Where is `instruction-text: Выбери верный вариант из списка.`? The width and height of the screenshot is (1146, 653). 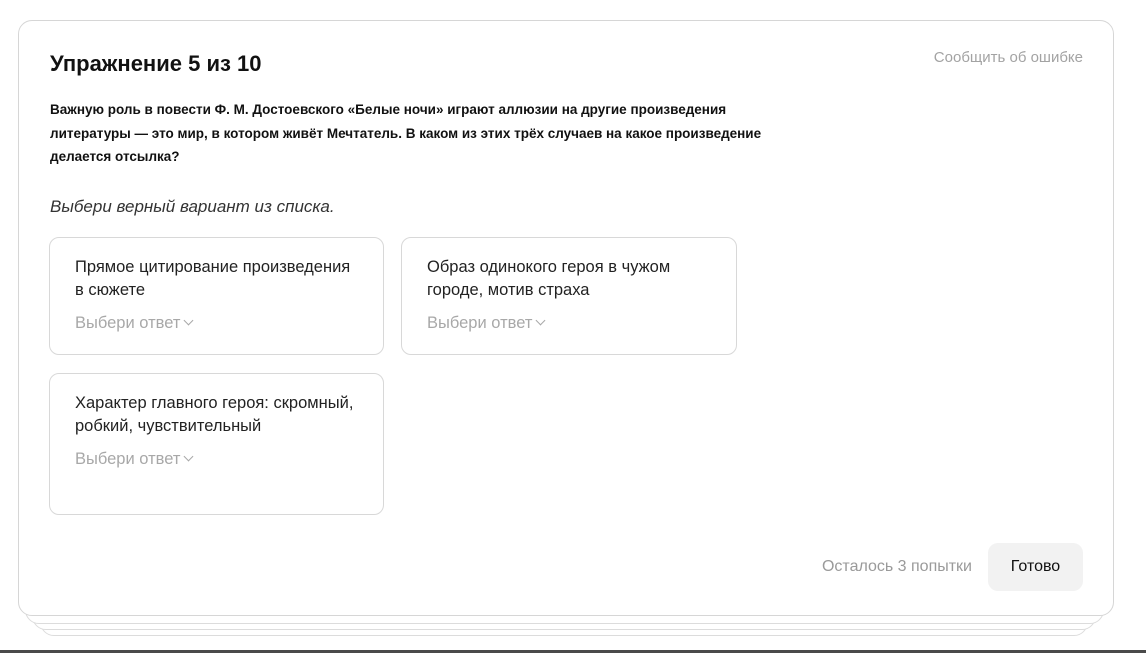 instruction-text: Выбери верный вариант из списка. is located at coordinates (192, 206).